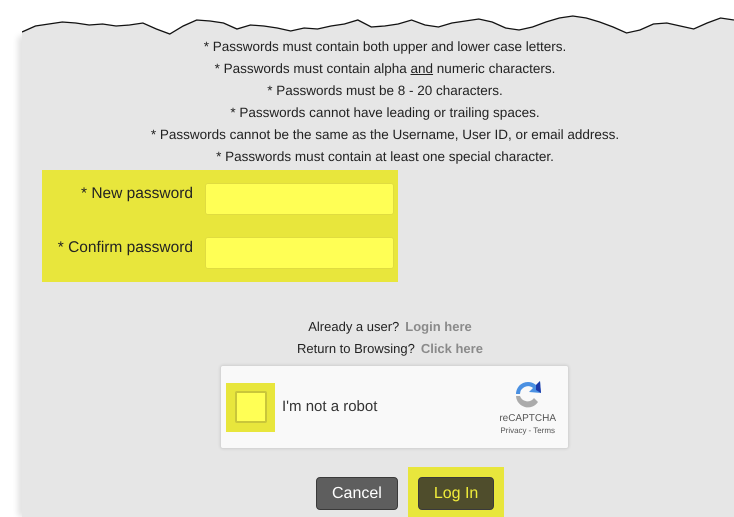  What do you see at coordinates (544, 430) in the screenshot?
I see `terms-link: Terms` at bounding box center [544, 430].